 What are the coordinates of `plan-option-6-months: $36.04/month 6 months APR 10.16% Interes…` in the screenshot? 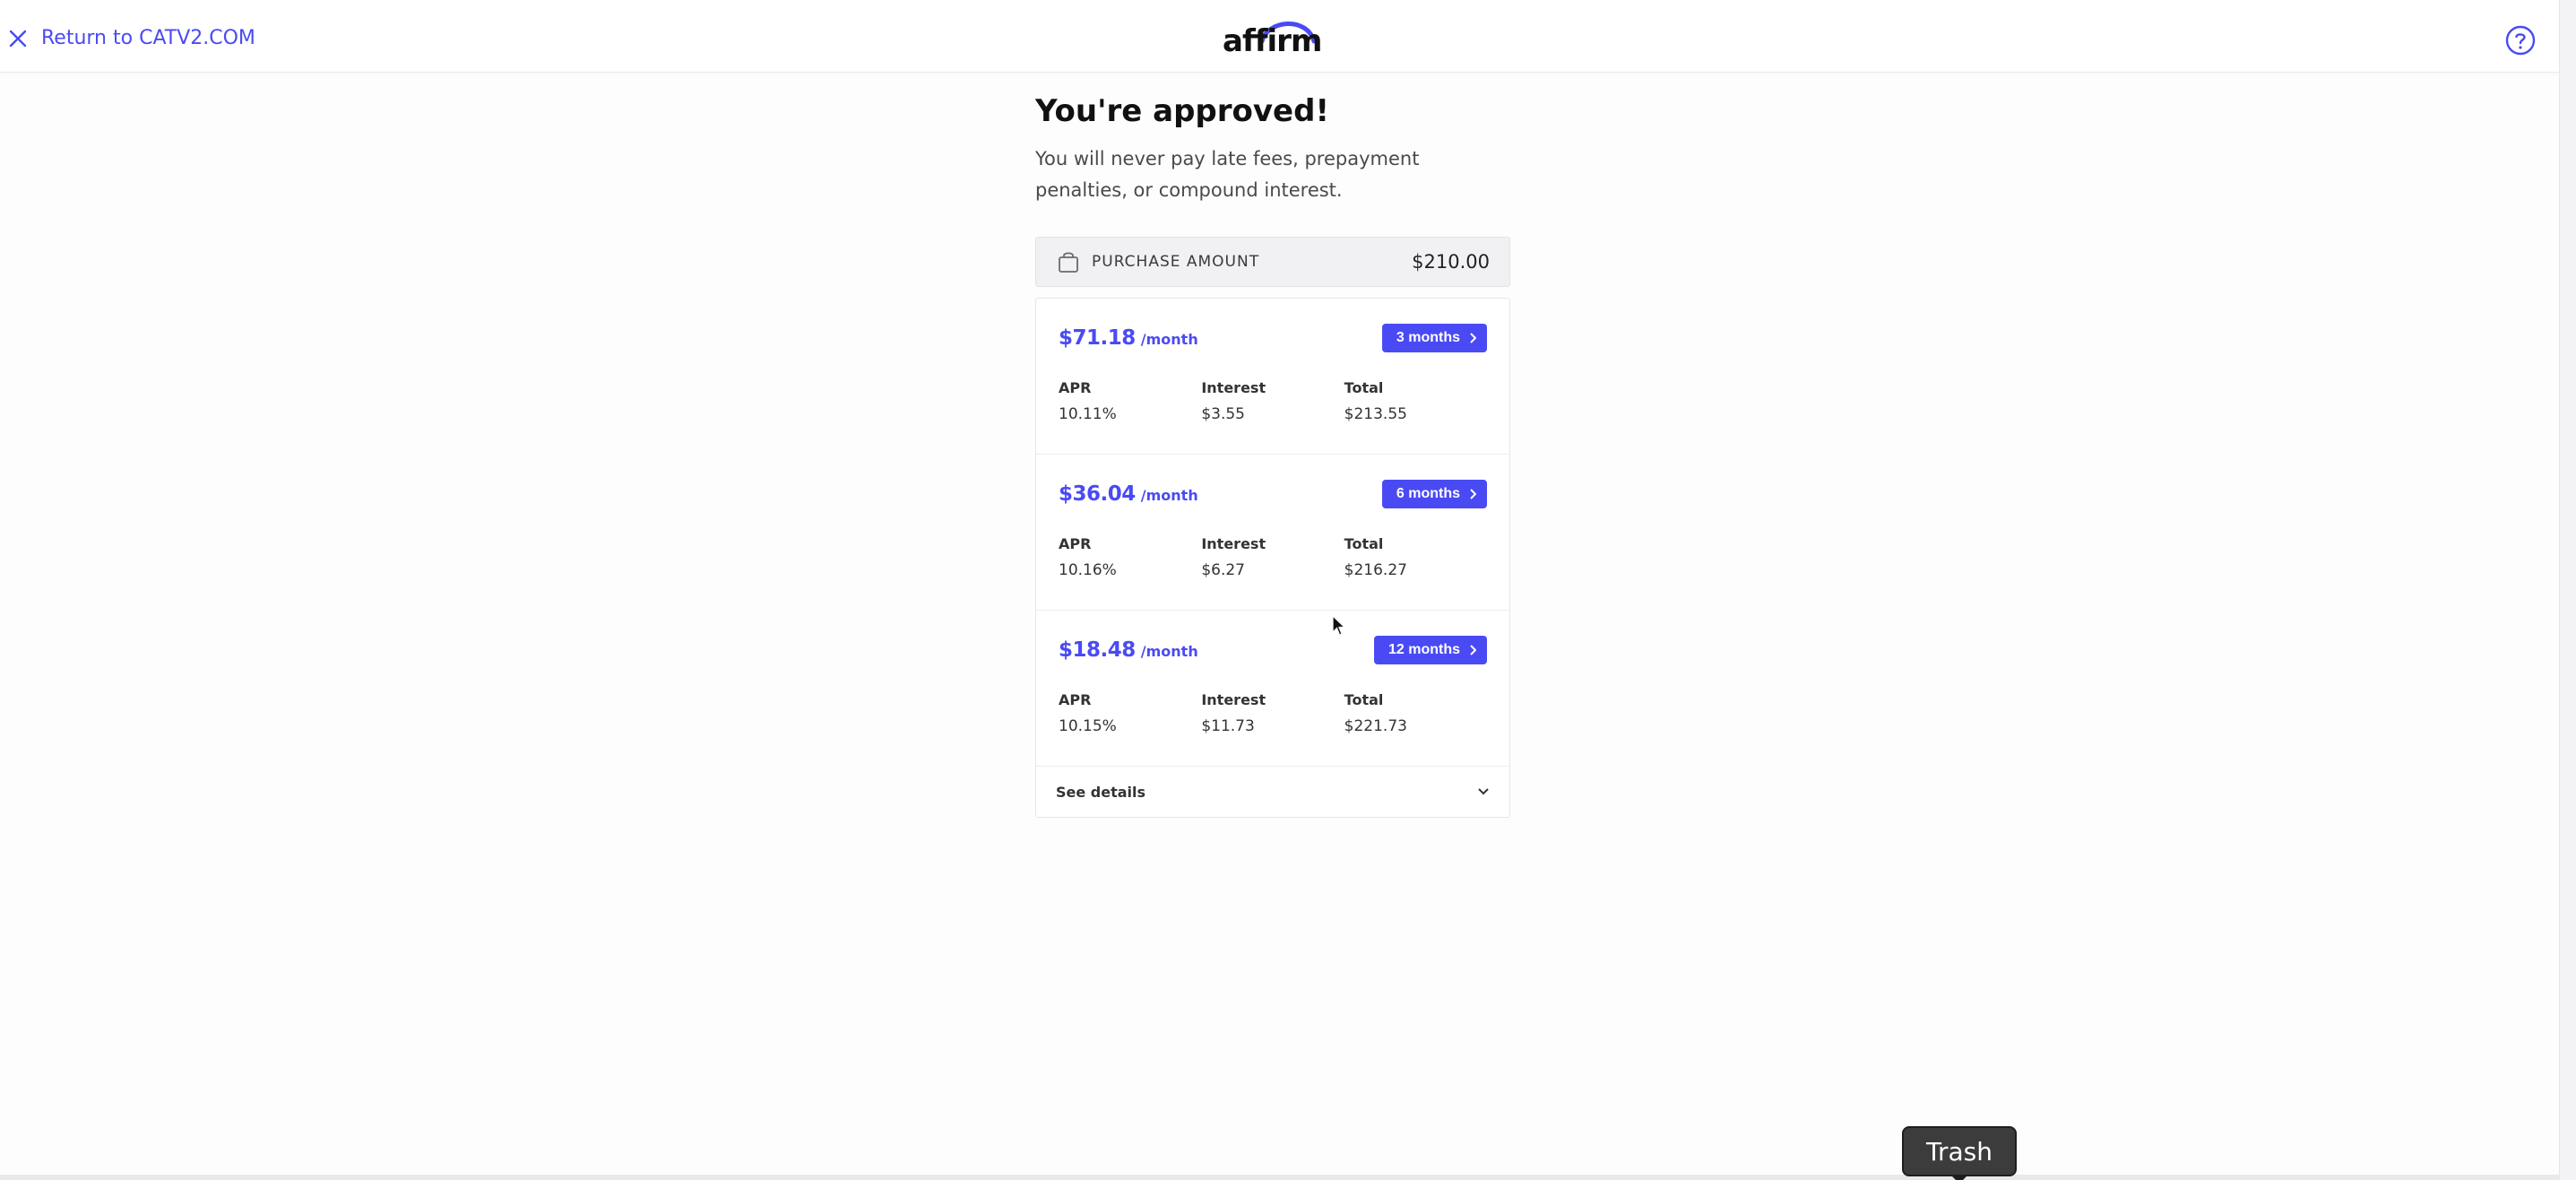 It's located at (1272, 533).